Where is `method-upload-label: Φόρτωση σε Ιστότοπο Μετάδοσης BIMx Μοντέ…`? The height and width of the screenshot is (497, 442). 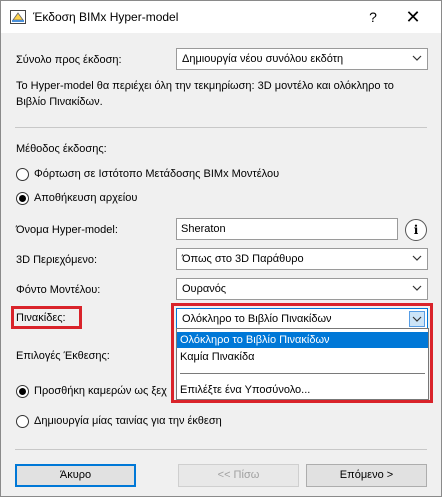
method-upload-label: Φόρτωση σε Ιστότοπο Μετάδοσης BIMx Μοντέ… is located at coordinates (156, 174).